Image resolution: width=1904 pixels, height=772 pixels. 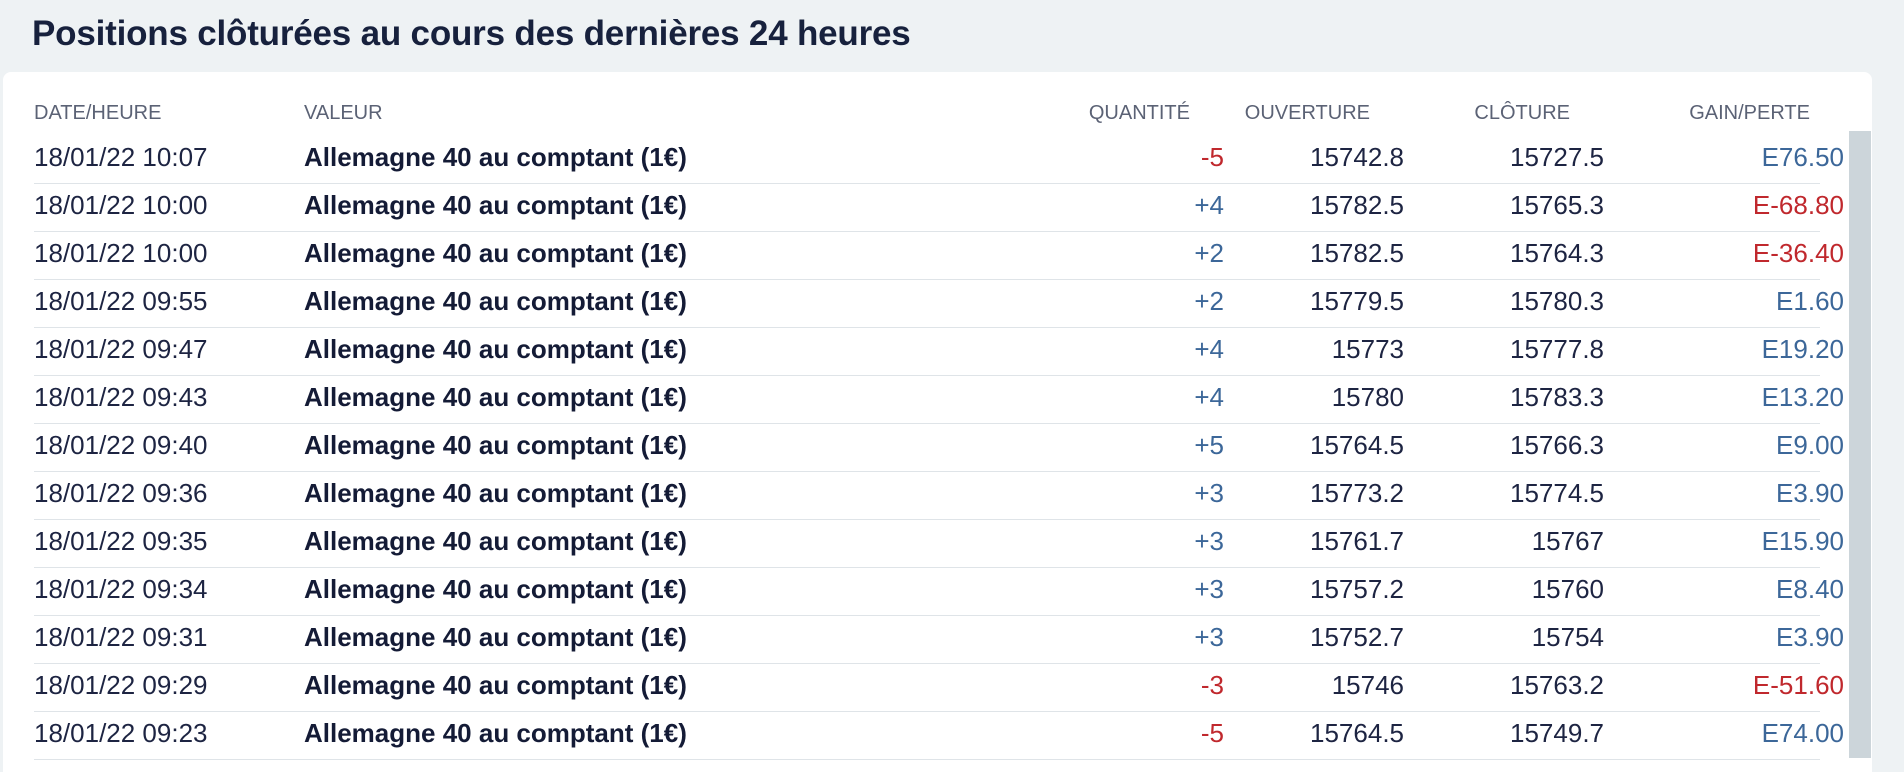 What do you see at coordinates (1557, 157) in the screenshot?
I see `row-close-price: 15727.5` at bounding box center [1557, 157].